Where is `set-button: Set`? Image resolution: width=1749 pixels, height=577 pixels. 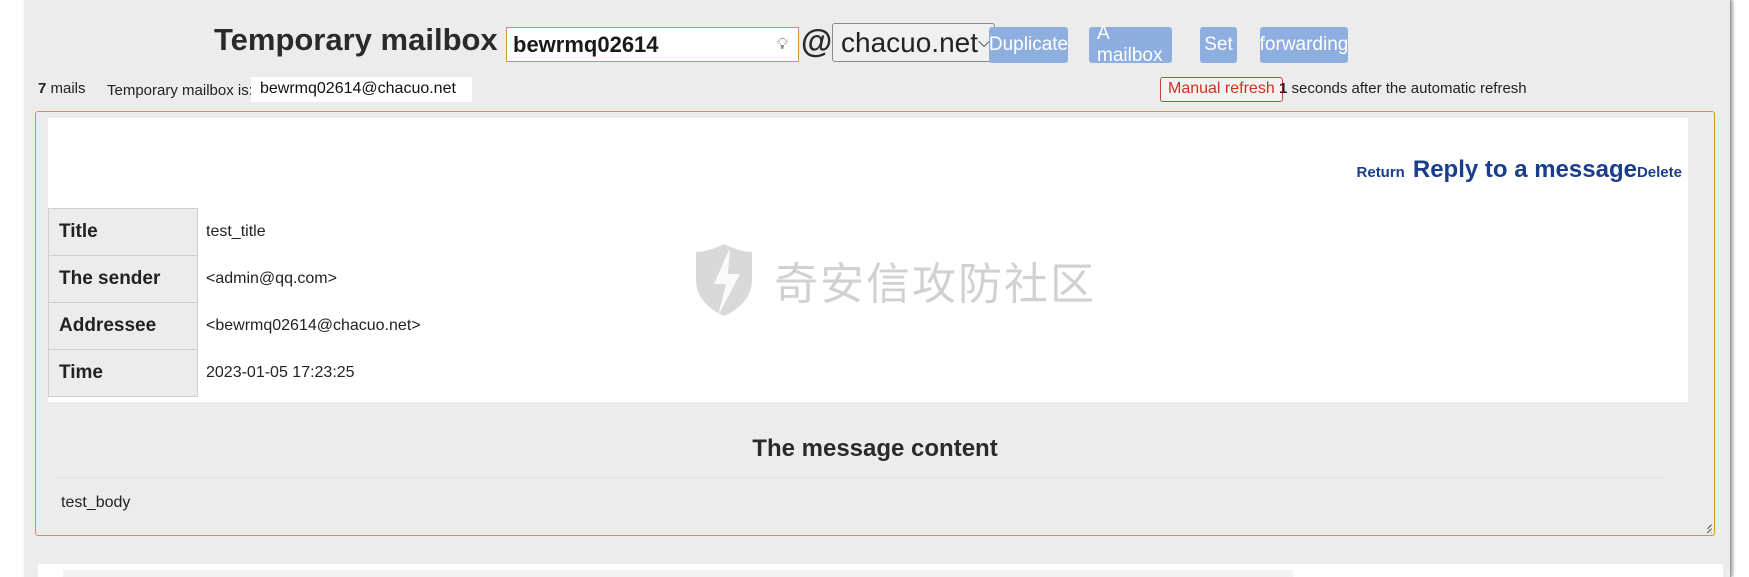
set-button: Set is located at coordinates (1218, 45).